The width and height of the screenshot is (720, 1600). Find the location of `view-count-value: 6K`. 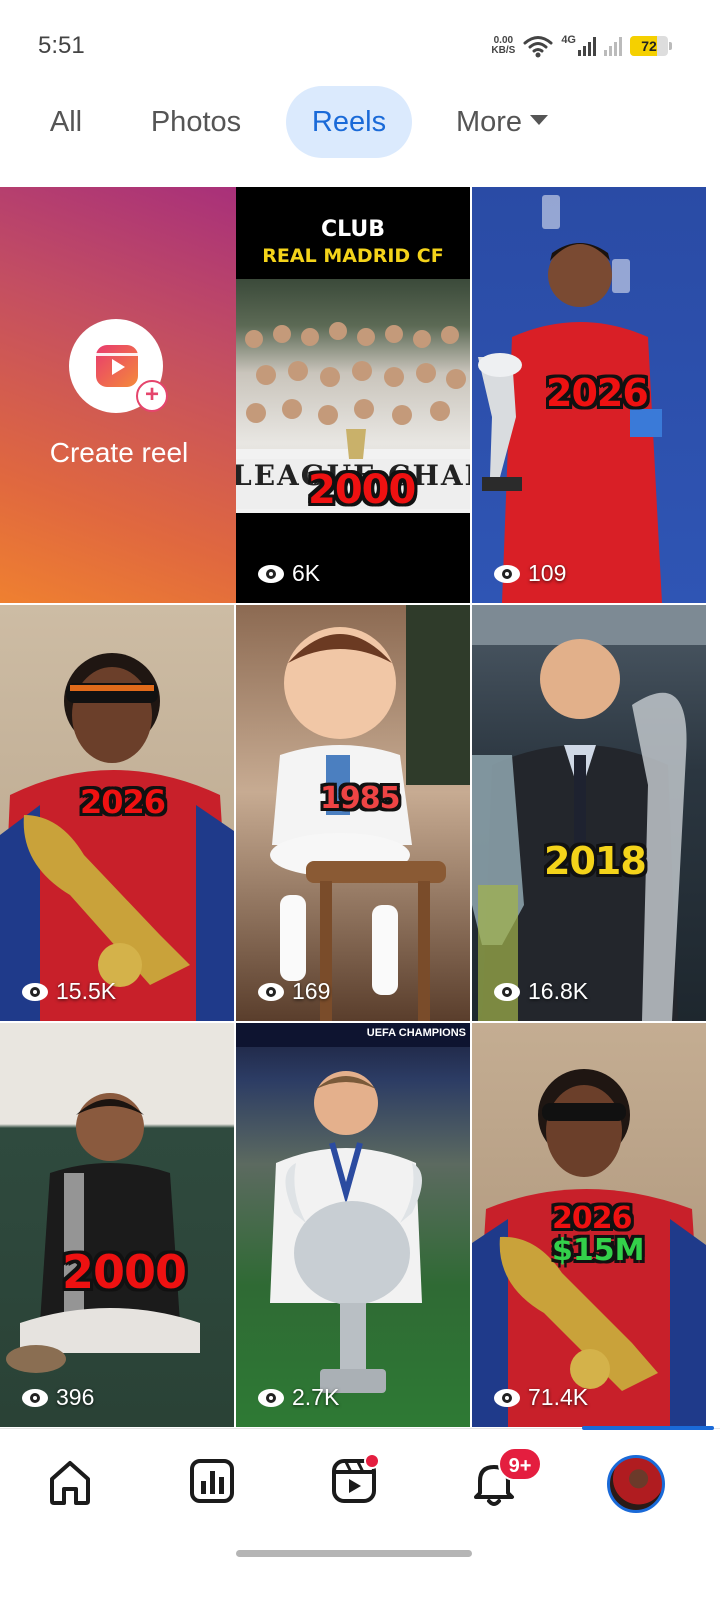

view-count-value: 6K is located at coordinates (306, 573).